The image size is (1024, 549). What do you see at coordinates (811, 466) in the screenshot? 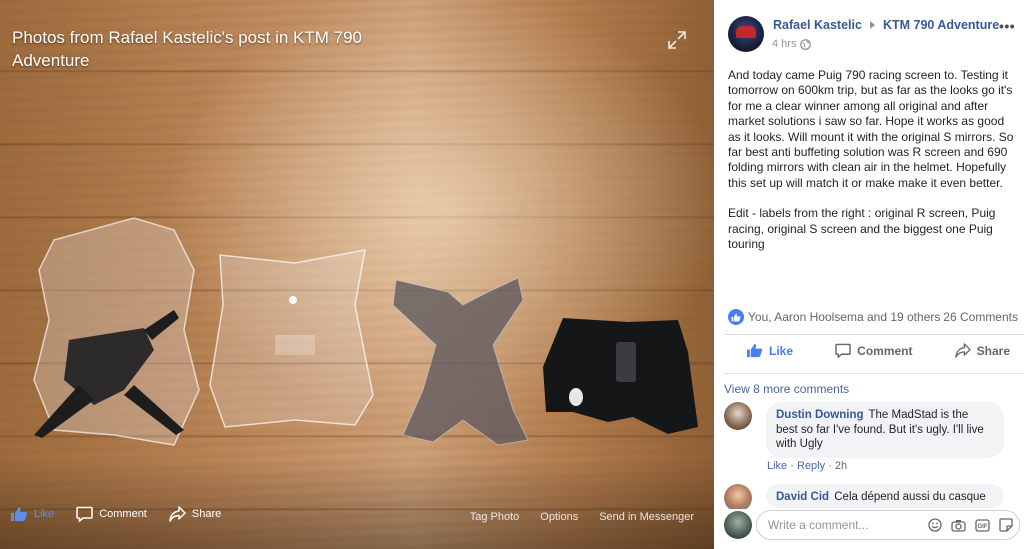
I see `comment-reply-link: Reply` at bounding box center [811, 466].